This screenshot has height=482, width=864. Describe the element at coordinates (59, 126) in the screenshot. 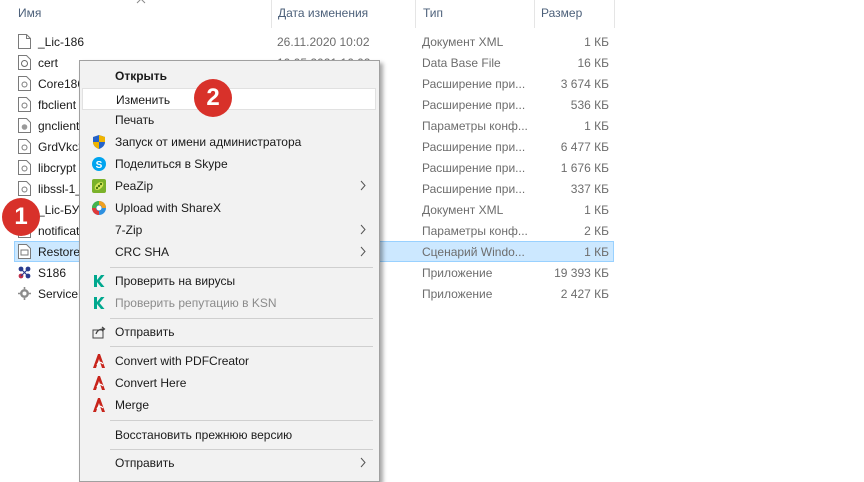

I see `file-name: gnclient` at that location.